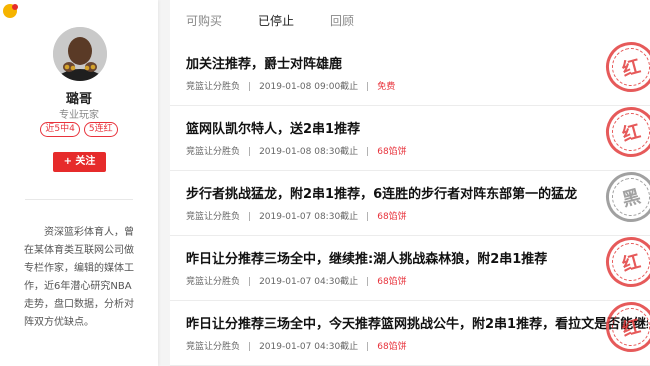 The image size is (650, 366). What do you see at coordinates (276, 20) in the screenshot?
I see `tab-stopped: 已停止` at bounding box center [276, 20].